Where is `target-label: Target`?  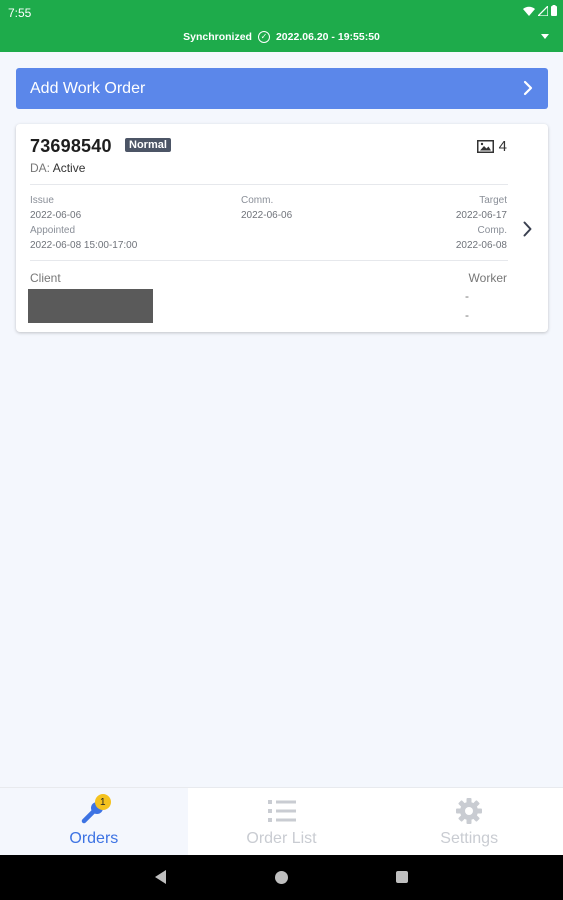
target-label: Target is located at coordinates (493, 200).